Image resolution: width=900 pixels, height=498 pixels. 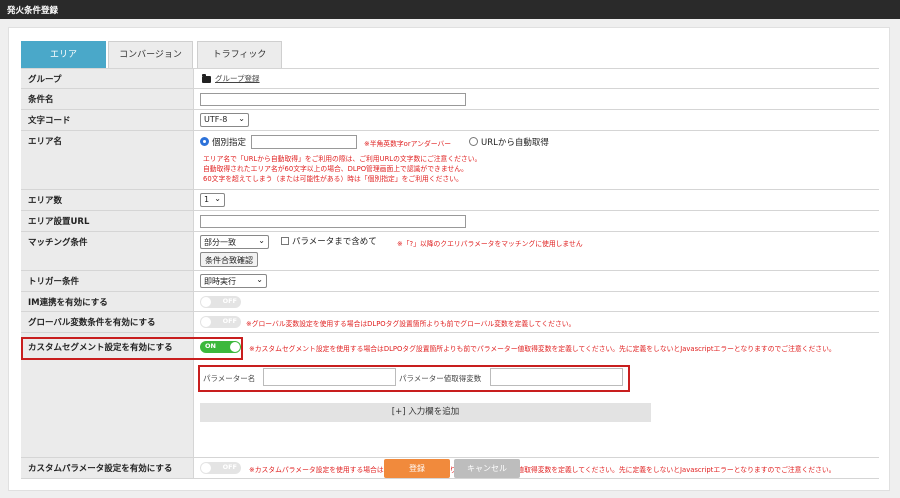 What do you see at coordinates (206, 78) in the screenshot?
I see `folder-icon` at bounding box center [206, 78].